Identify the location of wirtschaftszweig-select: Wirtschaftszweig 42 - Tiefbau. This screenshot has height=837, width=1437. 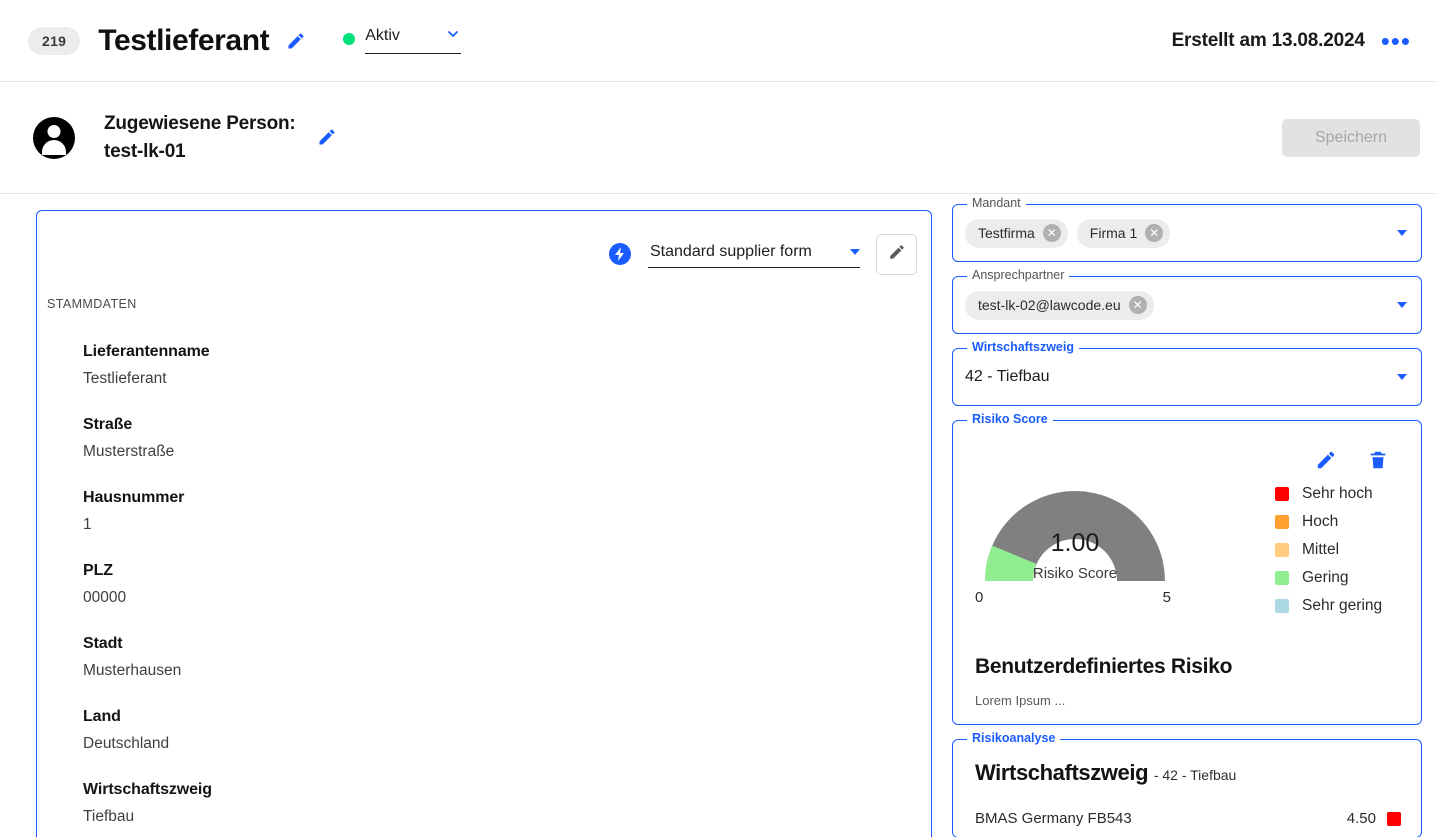
(1187, 373).